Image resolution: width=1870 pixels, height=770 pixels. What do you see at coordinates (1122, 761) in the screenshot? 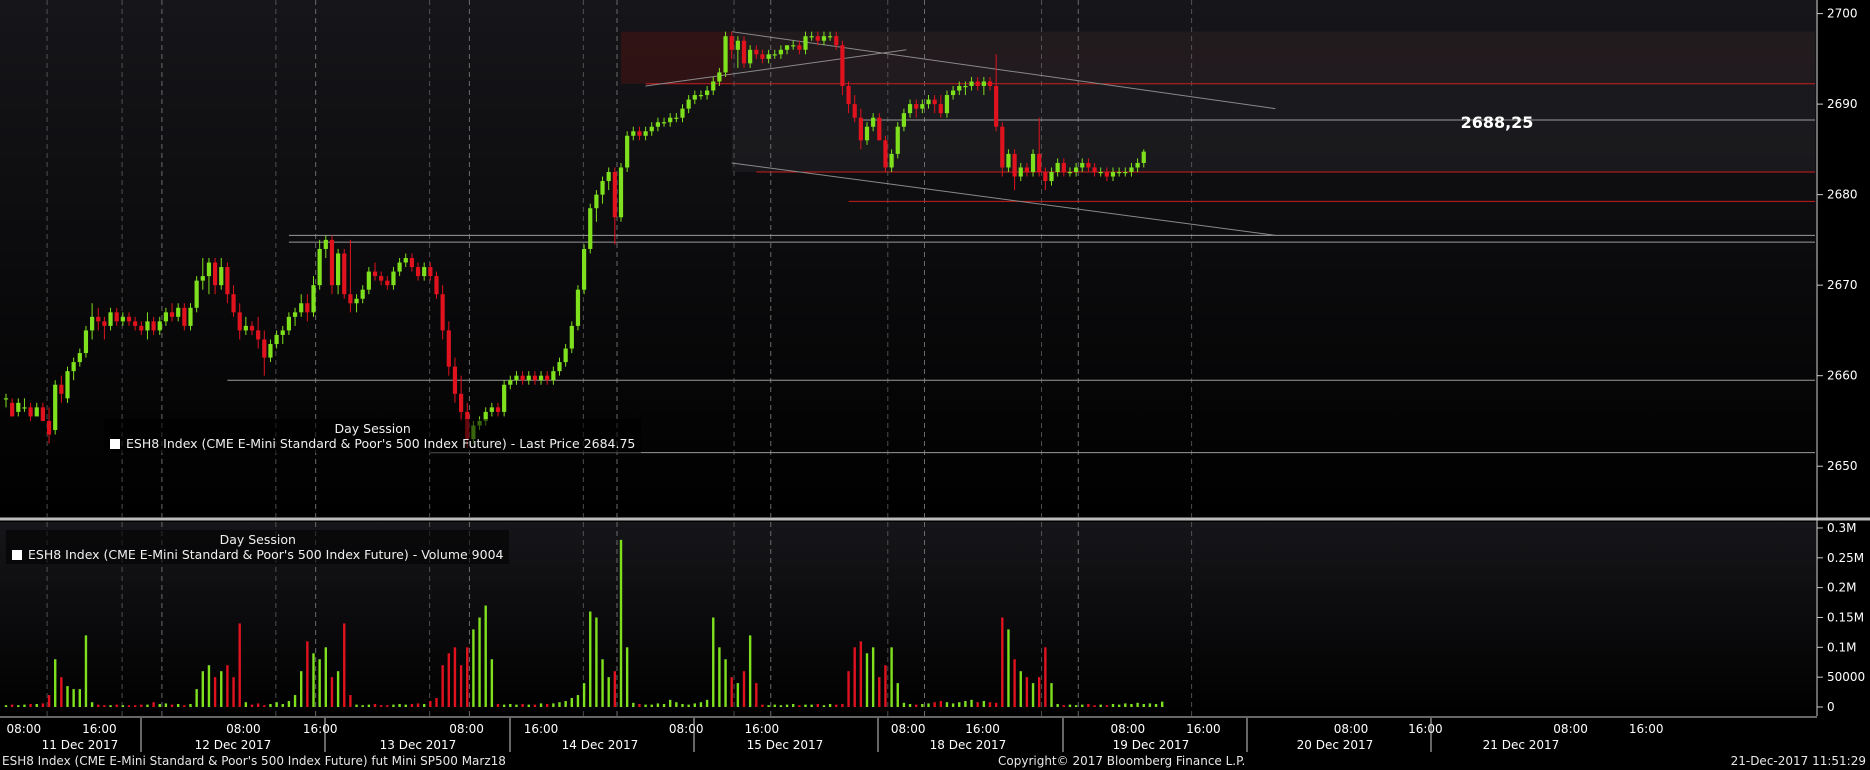
I see `footer-copyright: Copyright© 2017 Bloomberg Finance L.P.` at bounding box center [1122, 761].